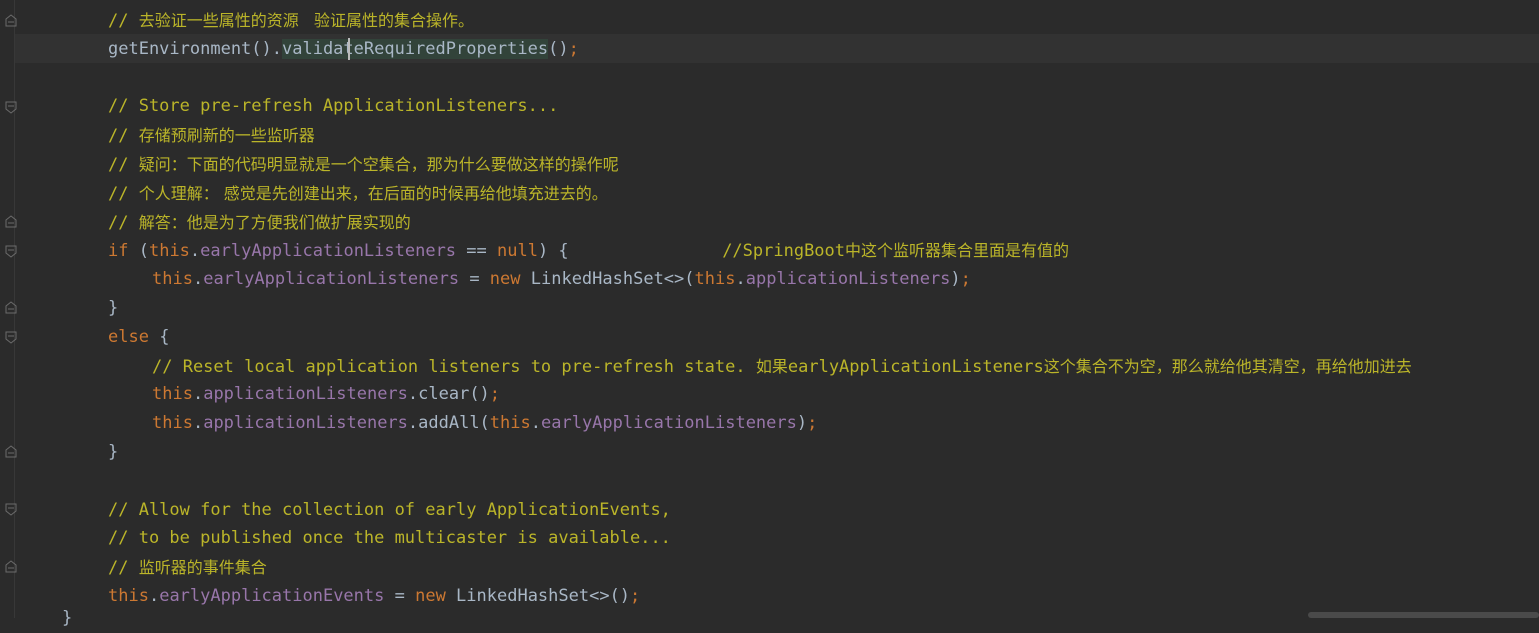 Image resolution: width=1539 pixels, height=633 pixels. Describe the element at coordinates (558, 48) in the screenshot. I see `code-token: ()` at that location.